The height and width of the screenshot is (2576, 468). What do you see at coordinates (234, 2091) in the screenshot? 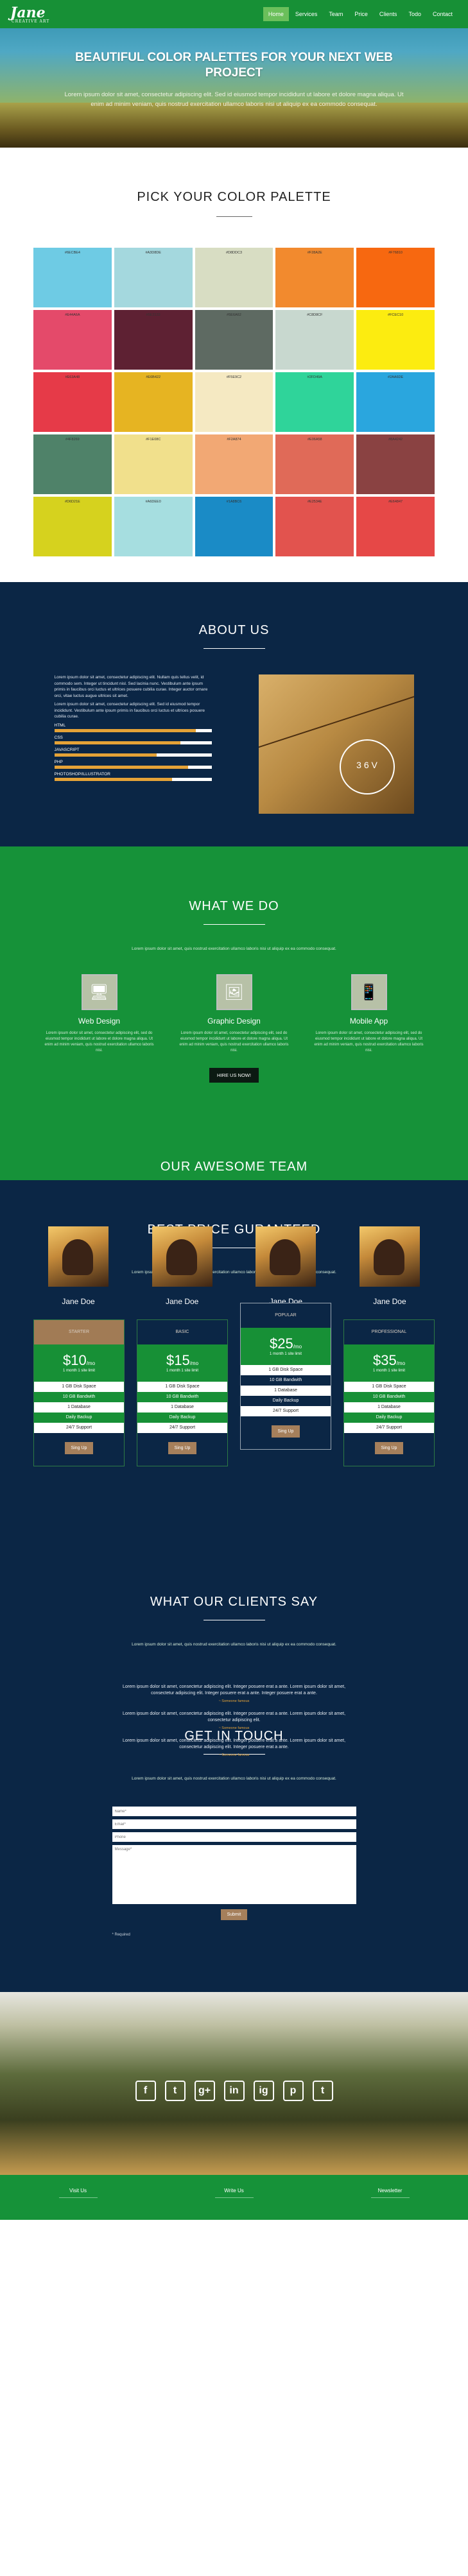
I see `linkedin-icon: in` at bounding box center [234, 2091].